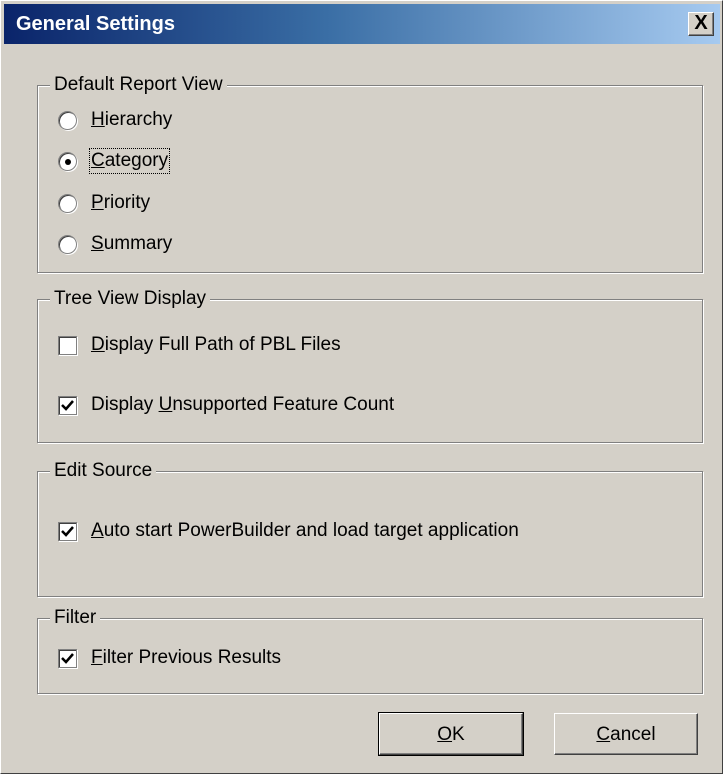 This screenshot has width=723, height=774. What do you see at coordinates (95, 24) in the screenshot?
I see `dialog-title: General Settings` at bounding box center [95, 24].